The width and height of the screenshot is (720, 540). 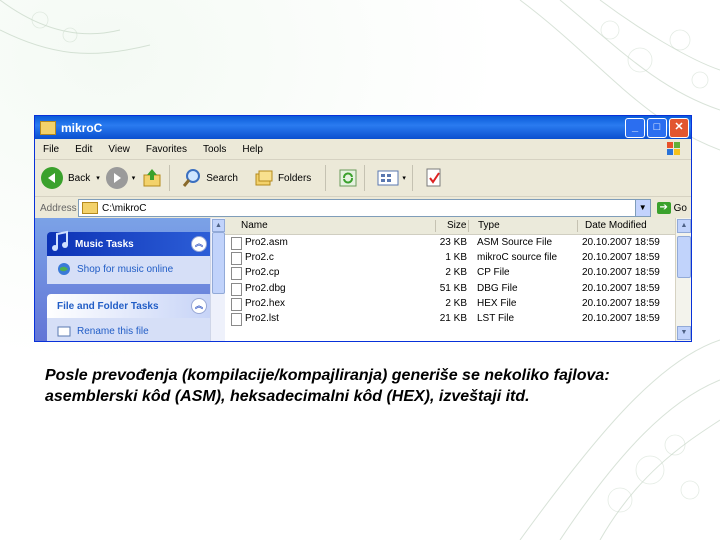 I want to click on menu-edit: Edit, so click(x=83, y=149).